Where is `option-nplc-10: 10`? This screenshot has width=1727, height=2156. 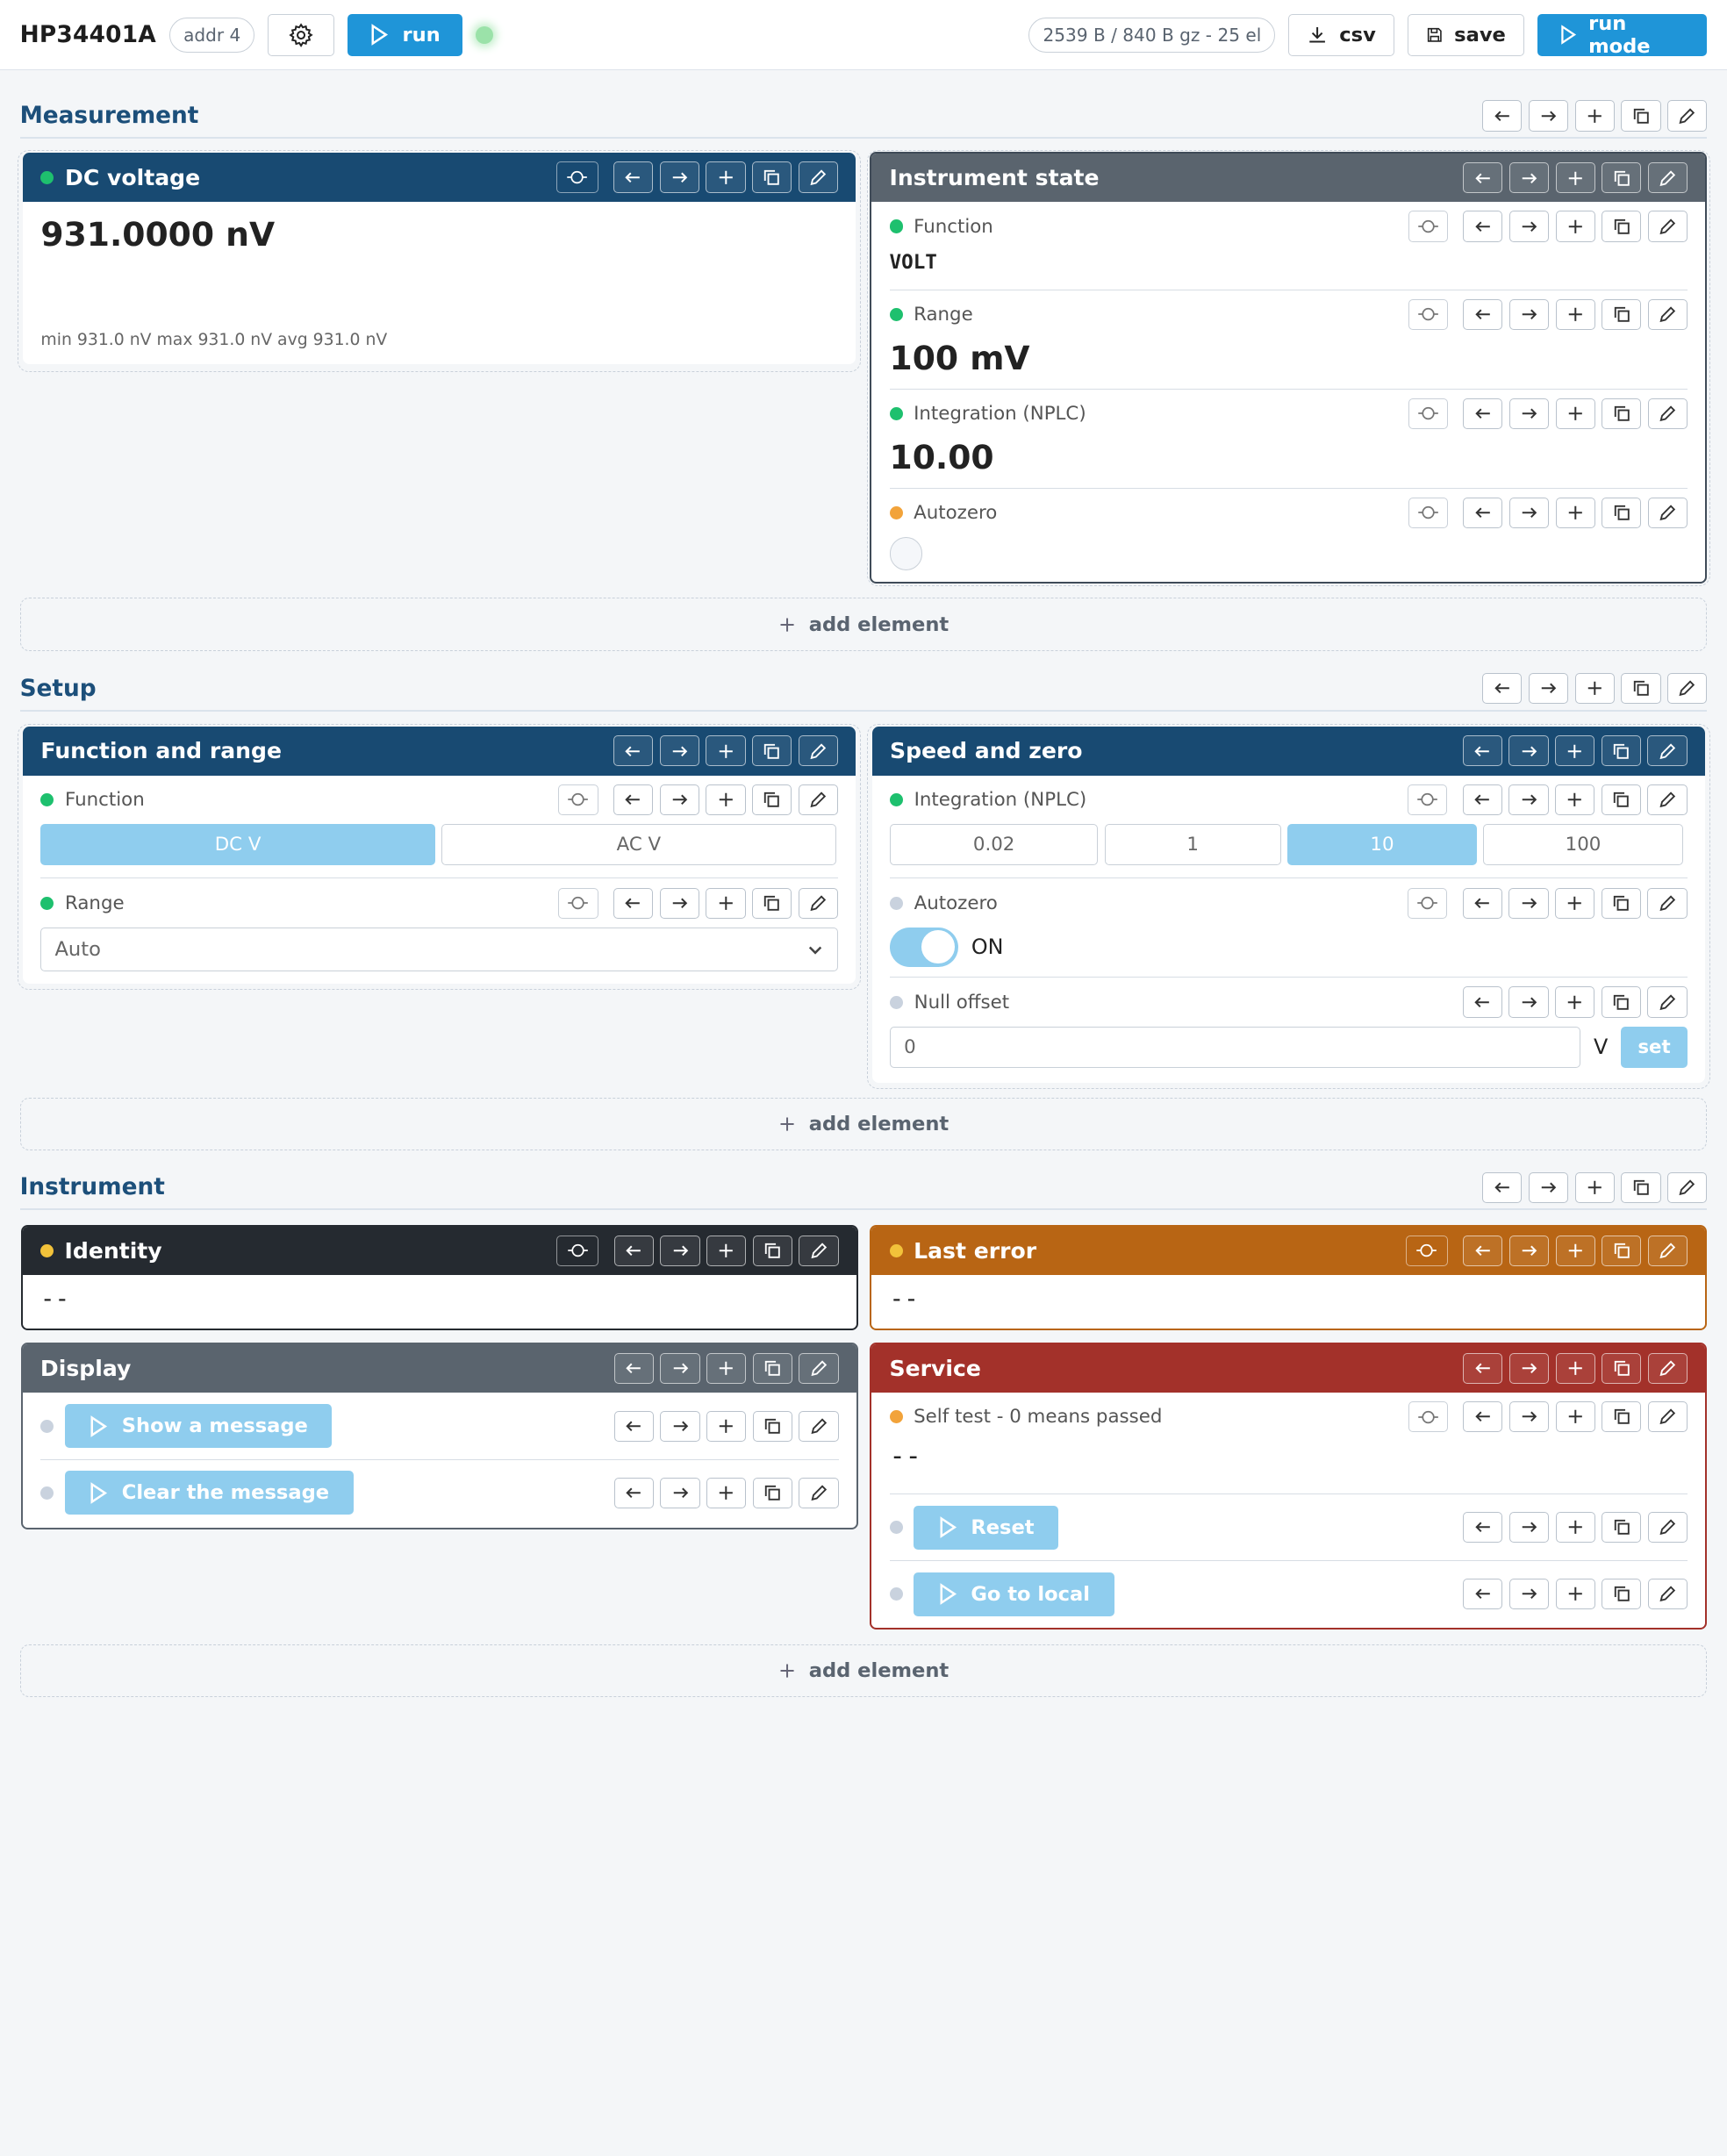 option-nplc-10: 10 is located at coordinates (1382, 844).